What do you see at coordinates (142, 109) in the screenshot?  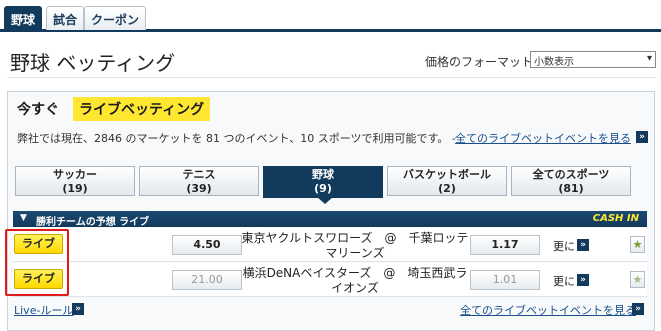 I see `live-betting-badge: ライブベッティング` at bounding box center [142, 109].